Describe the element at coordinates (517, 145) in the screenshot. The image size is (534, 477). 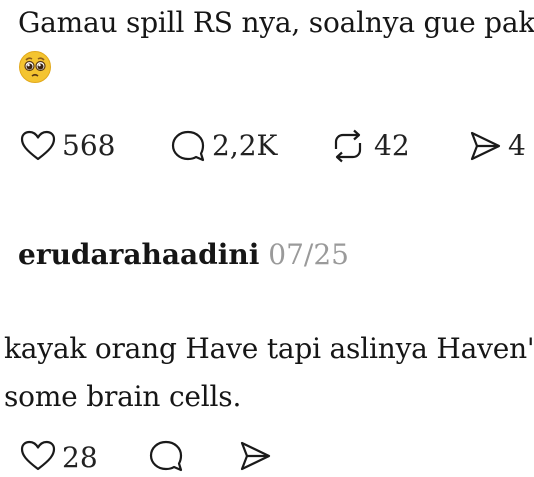
I see `share-count: 4` at that location.